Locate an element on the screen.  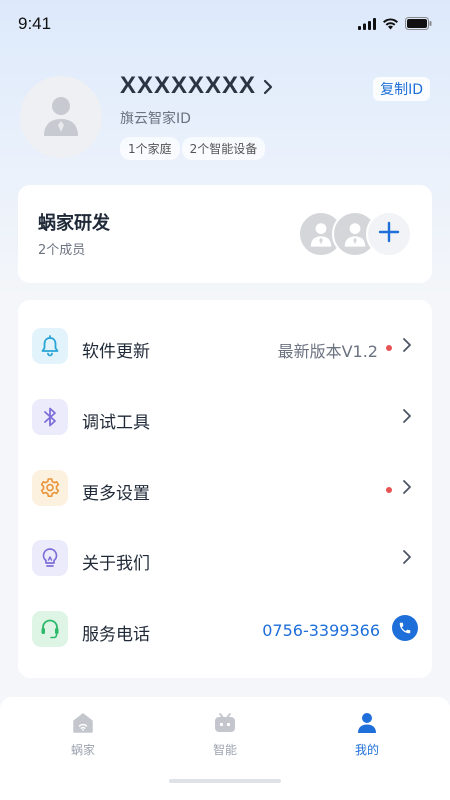
signal-icon is located at coordinates (367, 24).